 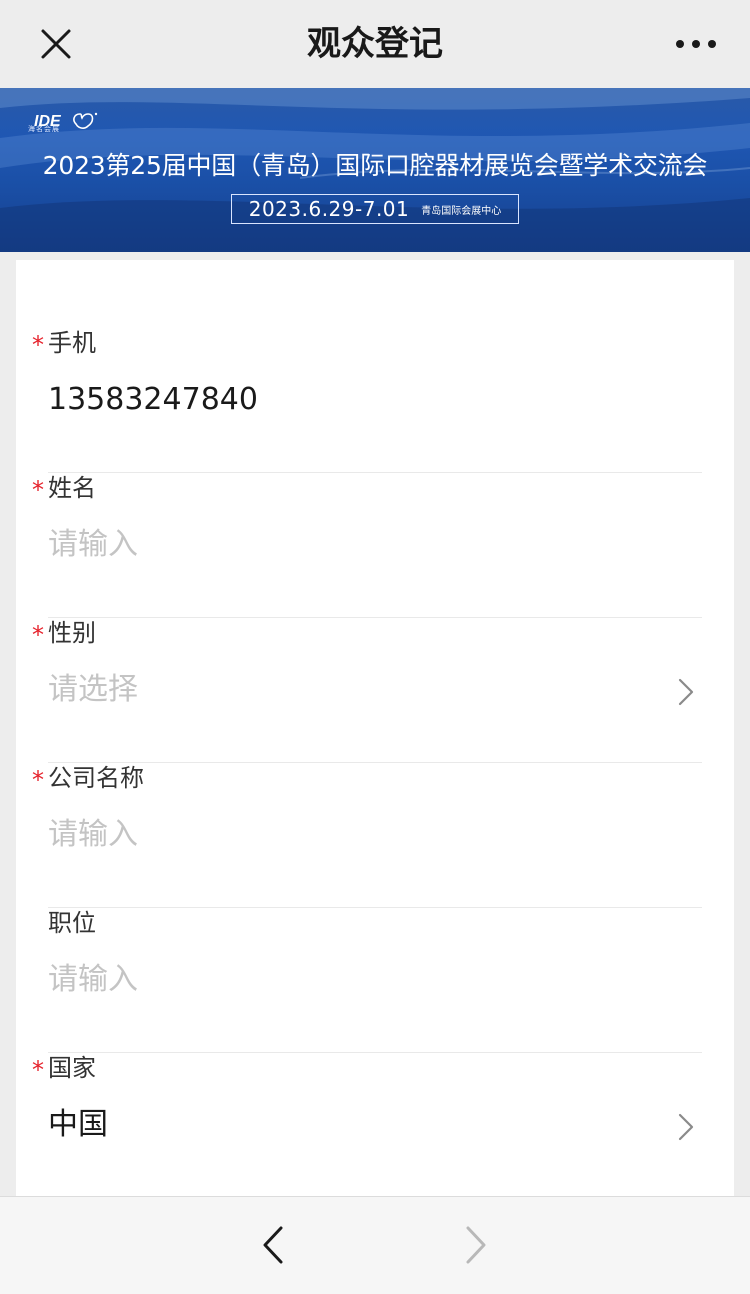 What do you see at coordinates (93, 980) in the screenshot?
I see `position-input: 请输入` at bounding box center [93, 980].